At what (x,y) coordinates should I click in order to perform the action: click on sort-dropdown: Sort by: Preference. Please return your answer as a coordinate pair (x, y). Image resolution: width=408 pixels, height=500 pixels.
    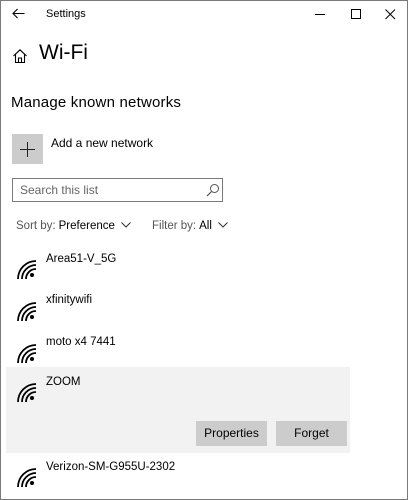
    Looking at the image, I should click on (73, 226).